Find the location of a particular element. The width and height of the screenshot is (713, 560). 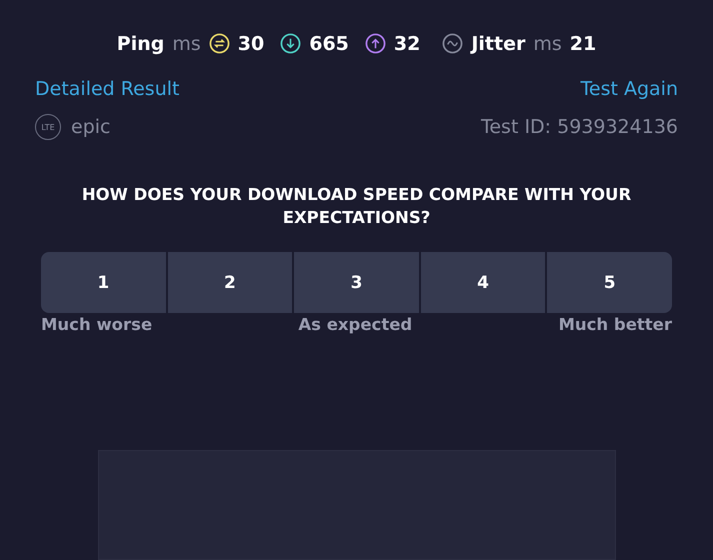

scale-label: Much better is located at coordinates (615, 324).